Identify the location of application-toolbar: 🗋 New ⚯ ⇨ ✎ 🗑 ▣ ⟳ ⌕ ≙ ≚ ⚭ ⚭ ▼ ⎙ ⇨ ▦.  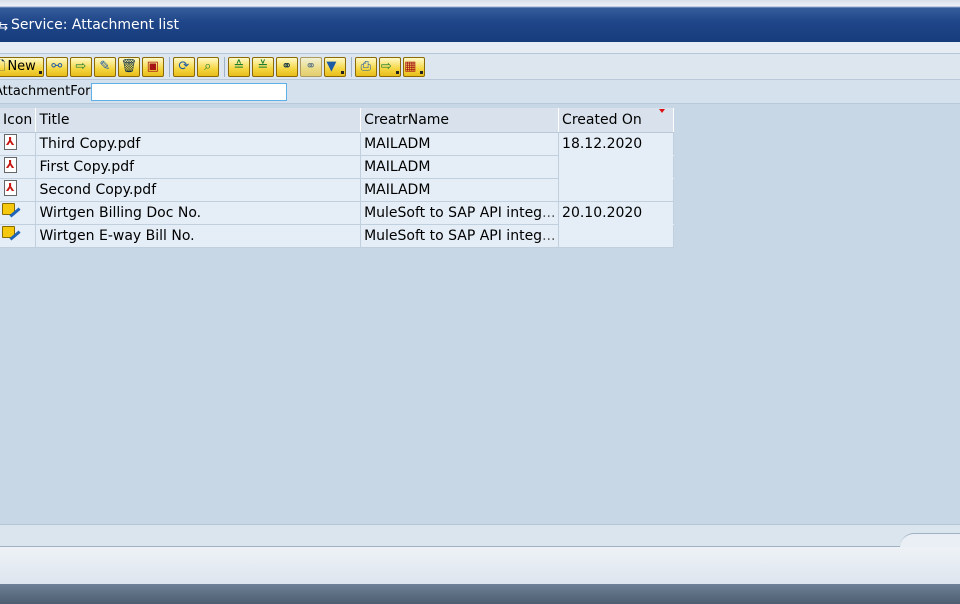
(480, 67).